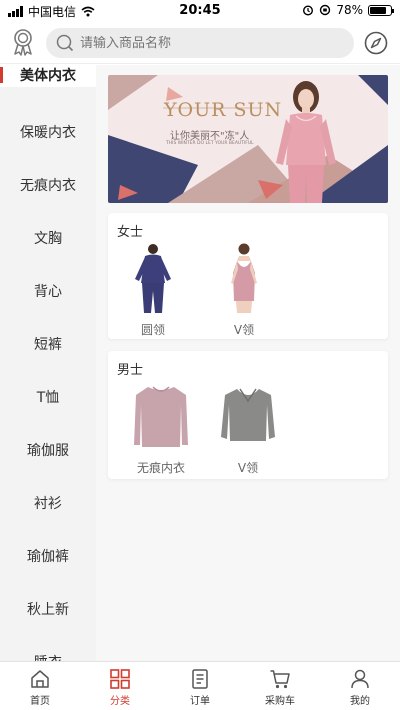  I want to click on sidebar-item: 文胸, so click(48, 239).